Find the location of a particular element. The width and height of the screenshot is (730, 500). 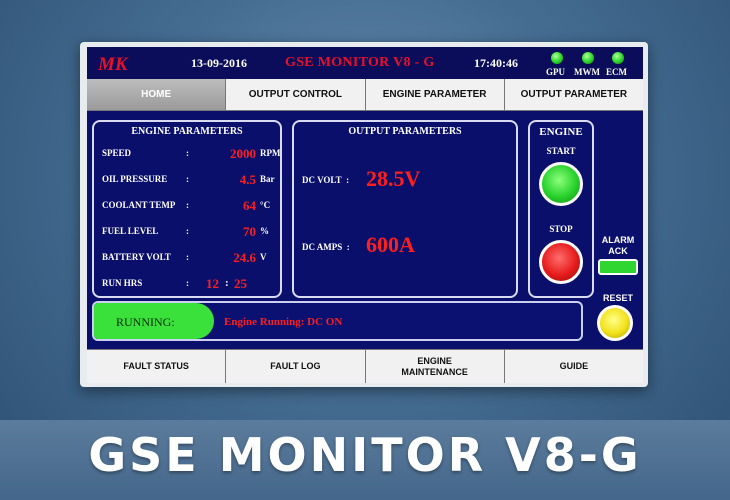

running-indicator: RUNNING: is located at coordinates (154, 321).